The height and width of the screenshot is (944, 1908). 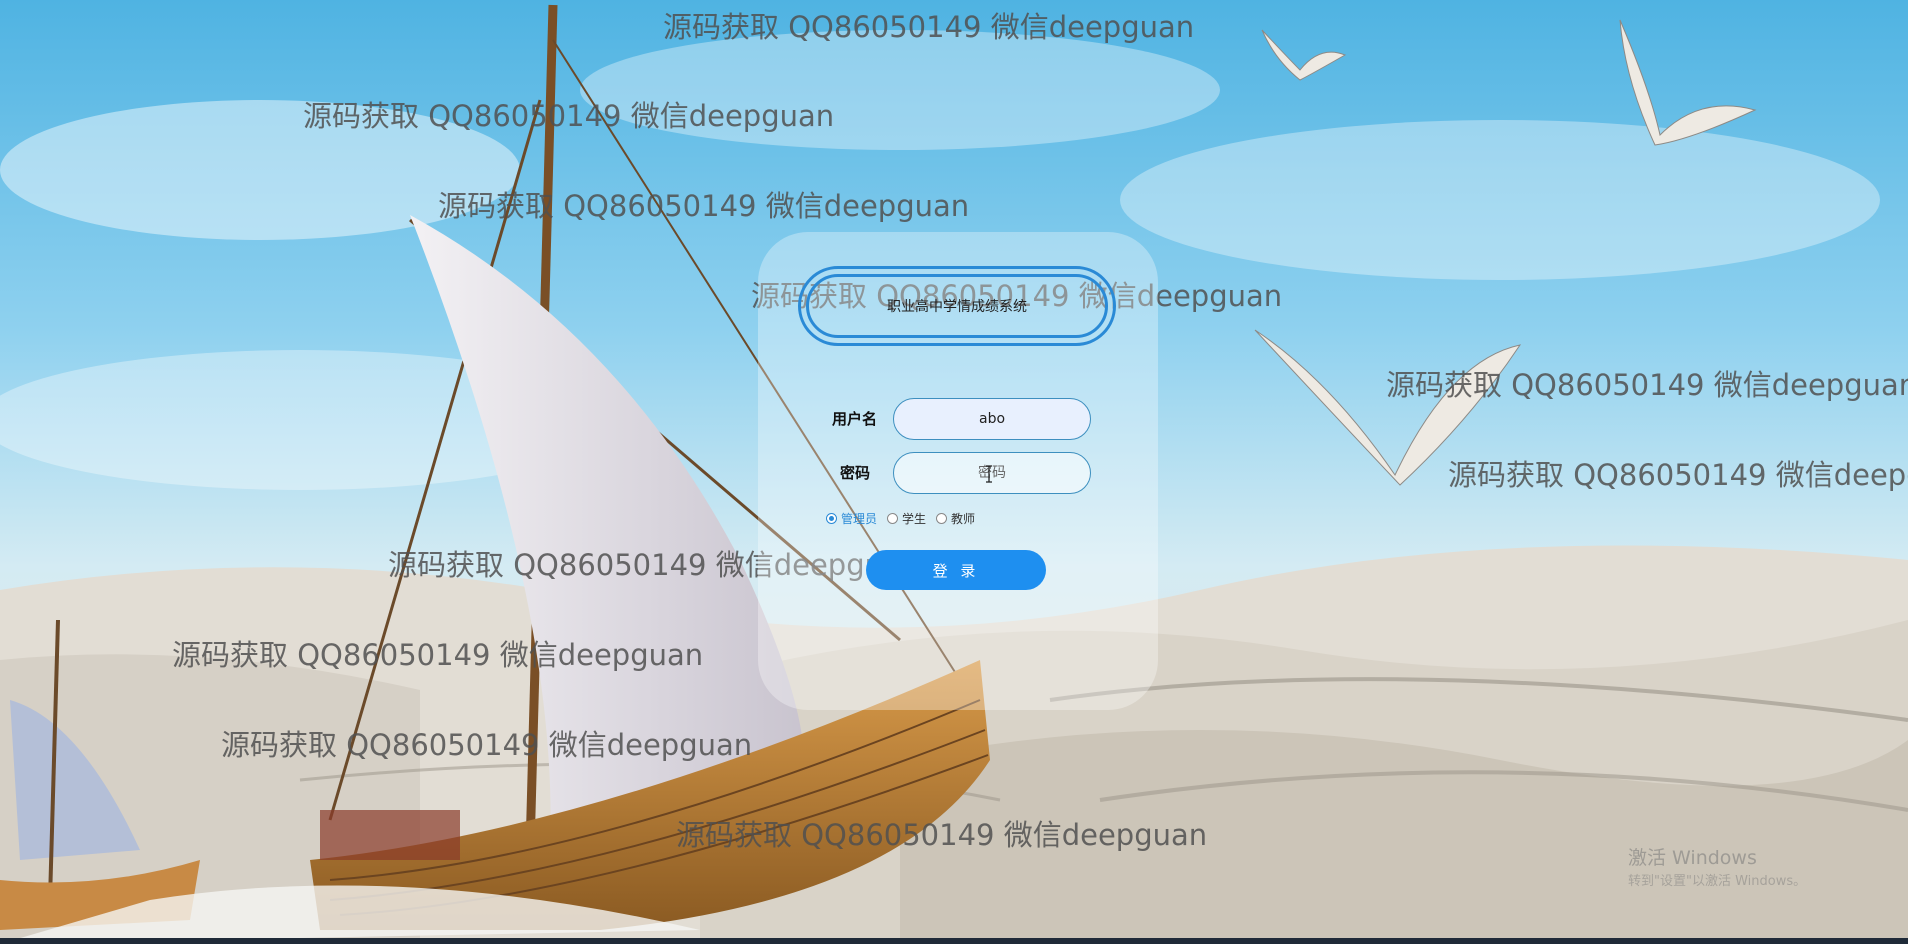 What do you see at coordinates (1717, 881) in the screenshot?
I see `activate-windows-subtitle: 转到"设置"以激活 Windows。` at bounding box center [1717, 881].